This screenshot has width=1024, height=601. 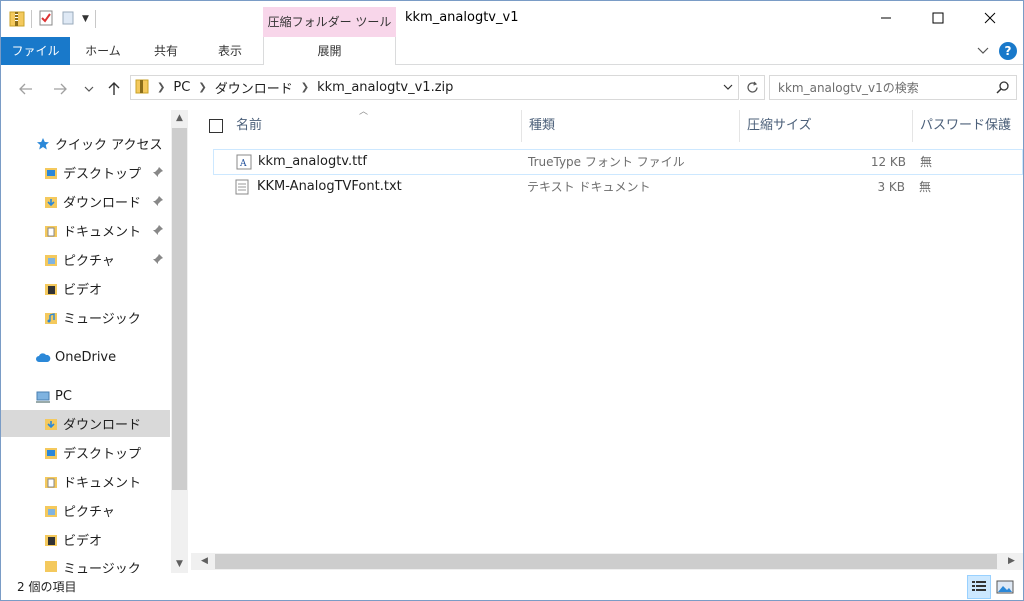 What do you see at coordinates (990, 18) in the screenshot?
I see `close-button` at bounding box center [990, 18].